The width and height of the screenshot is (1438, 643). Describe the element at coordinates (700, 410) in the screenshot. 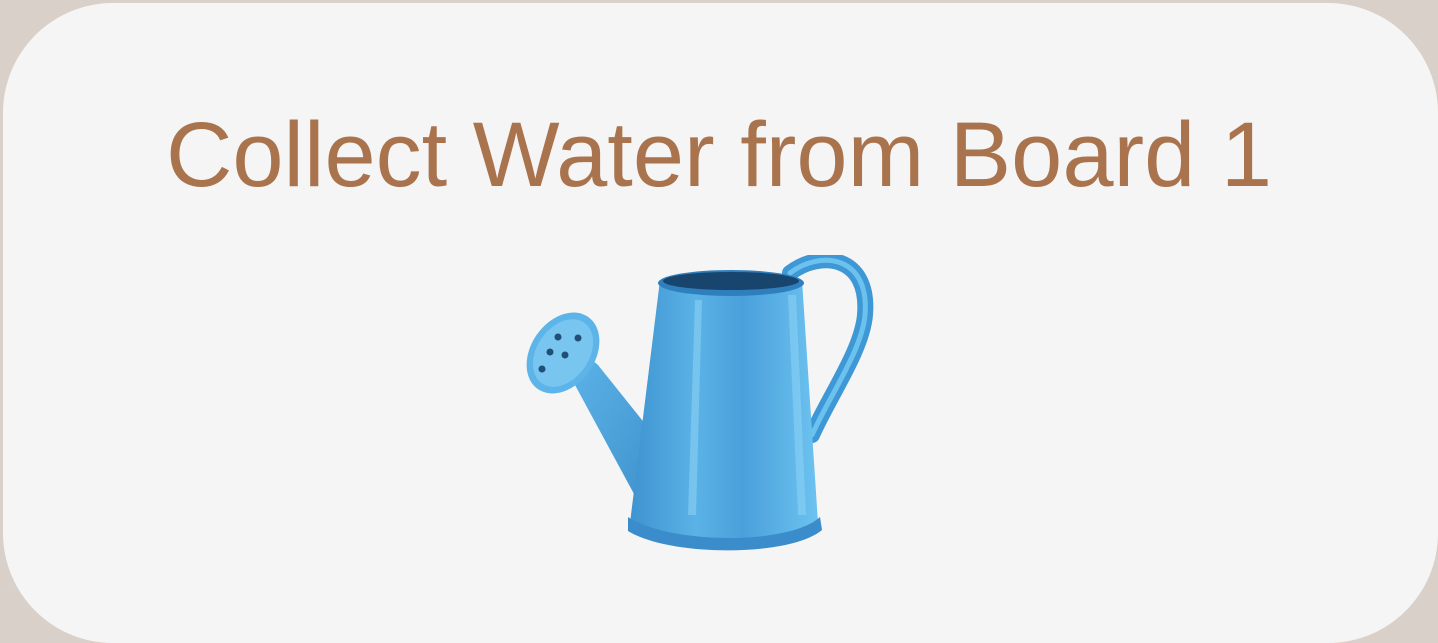

I see `watering-can-icon` at that location.